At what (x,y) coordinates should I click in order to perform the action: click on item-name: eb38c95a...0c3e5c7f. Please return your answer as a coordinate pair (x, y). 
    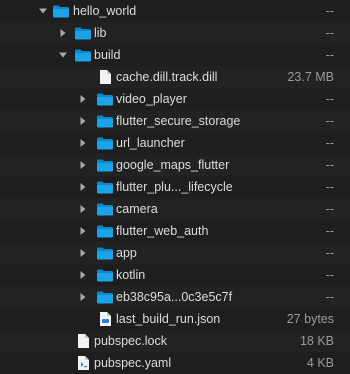
    Looking at the image, I should click on (174, 297).